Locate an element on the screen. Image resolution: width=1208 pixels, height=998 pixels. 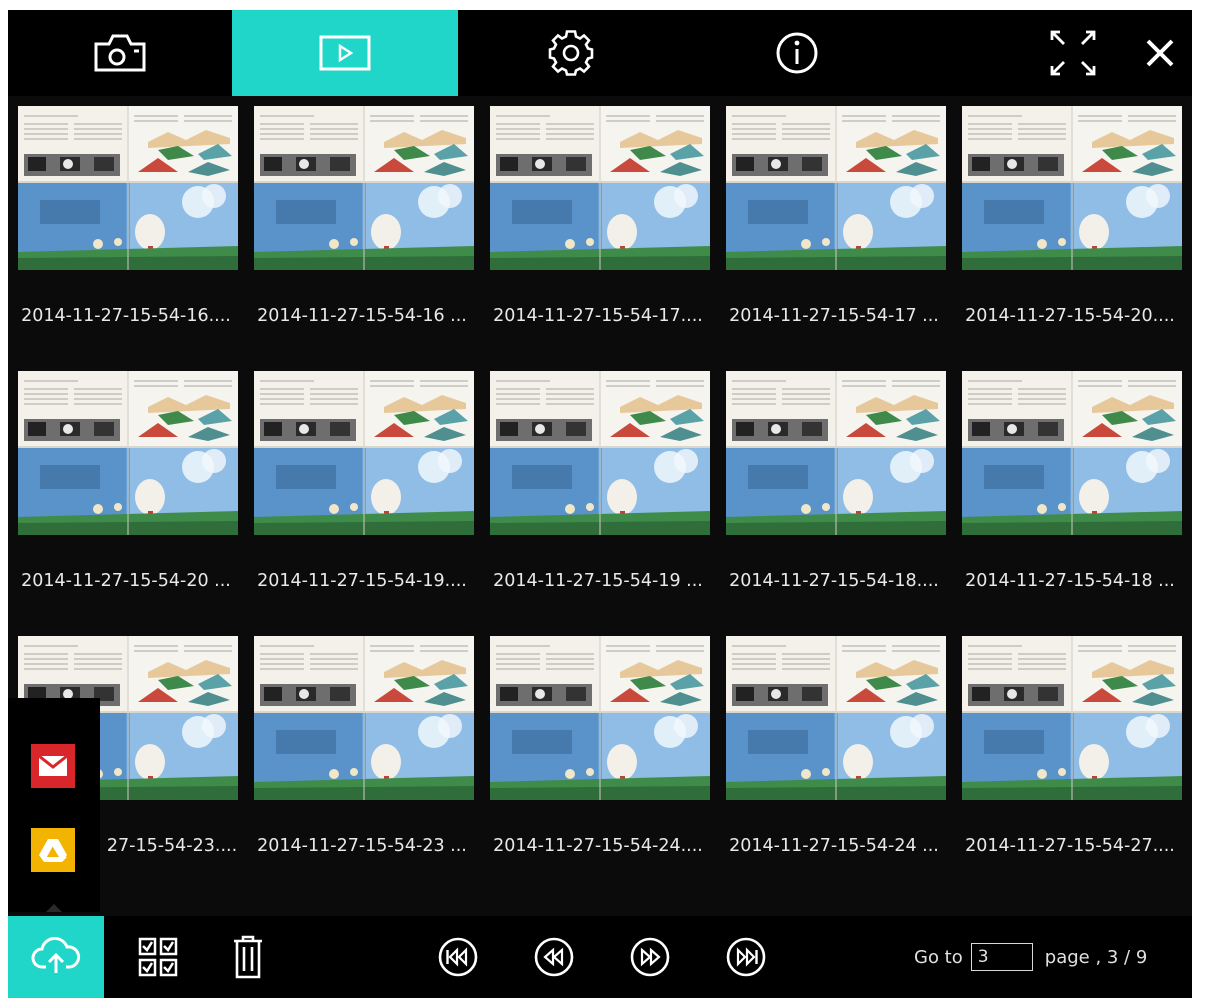
last-page-button is located at coordinates (746, 957).